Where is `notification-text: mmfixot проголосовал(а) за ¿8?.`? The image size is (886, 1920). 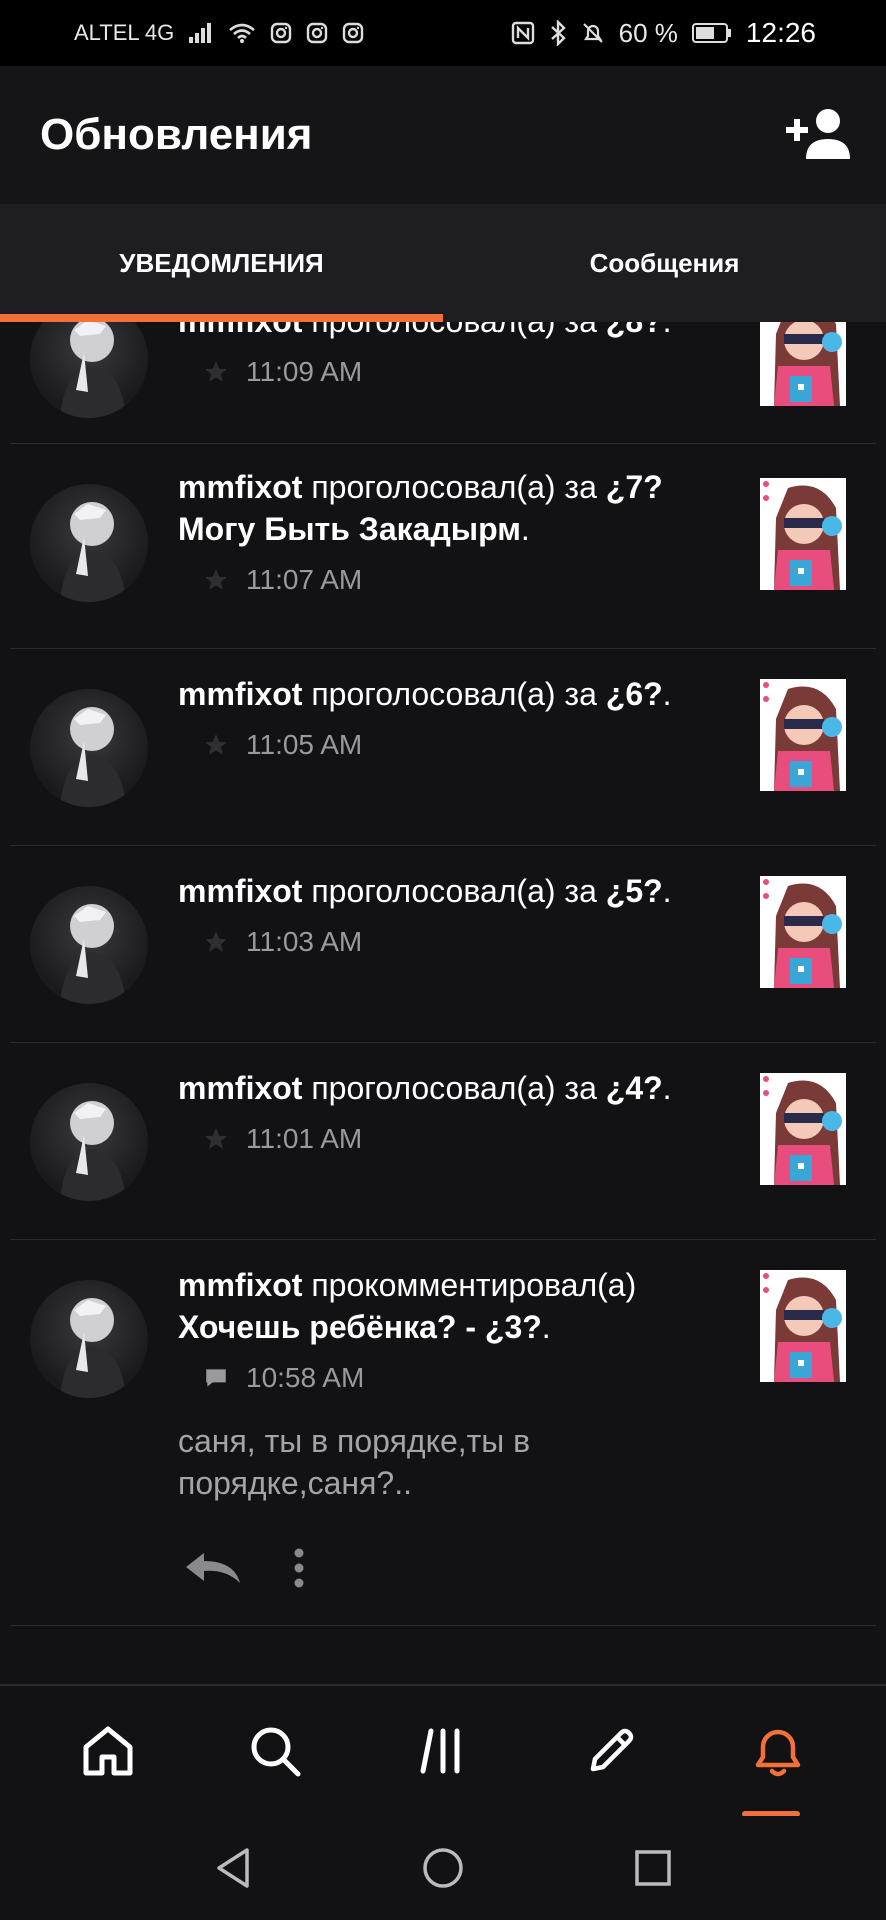 notification-text: mmfixot проголосовал(а) за ¿8?. is located at coordinates (444, 332).